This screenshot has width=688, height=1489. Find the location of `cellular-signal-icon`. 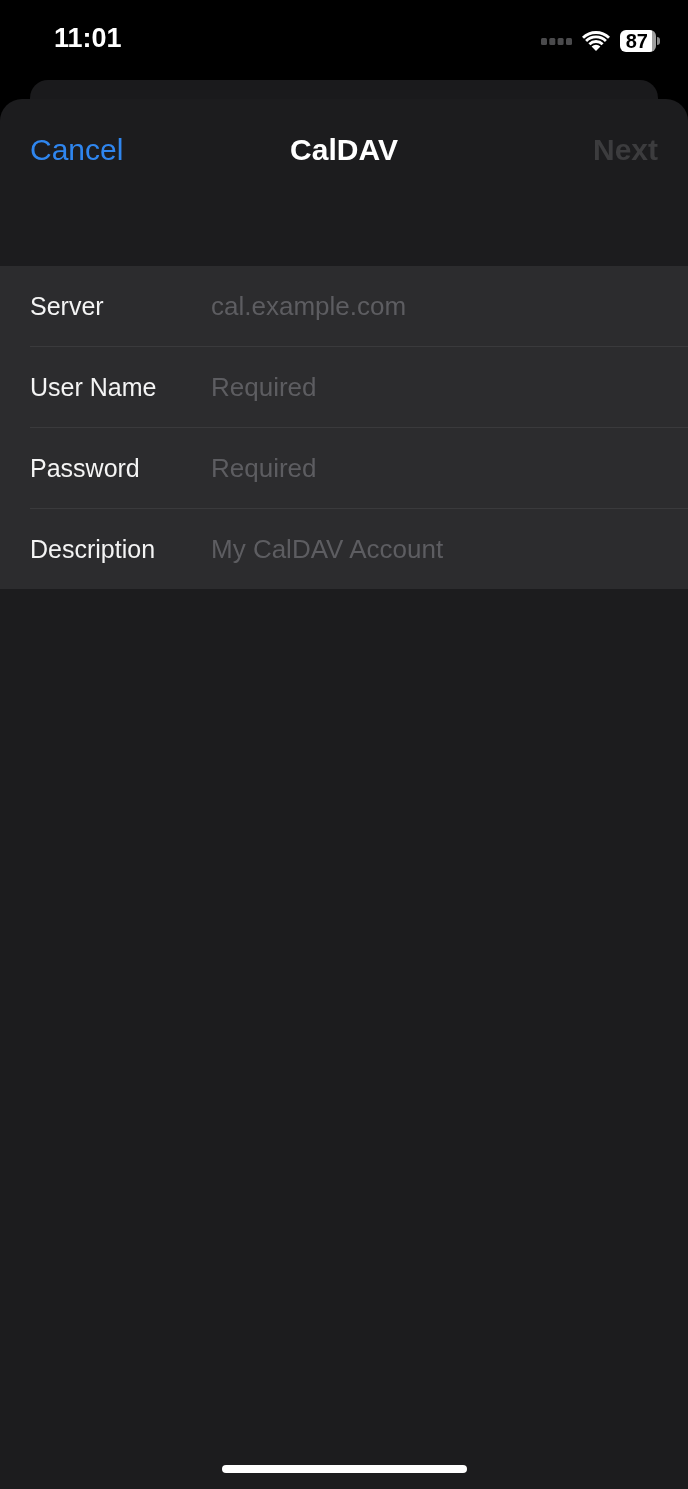

cellular-signal-icon is located at coordinates (556, 41).